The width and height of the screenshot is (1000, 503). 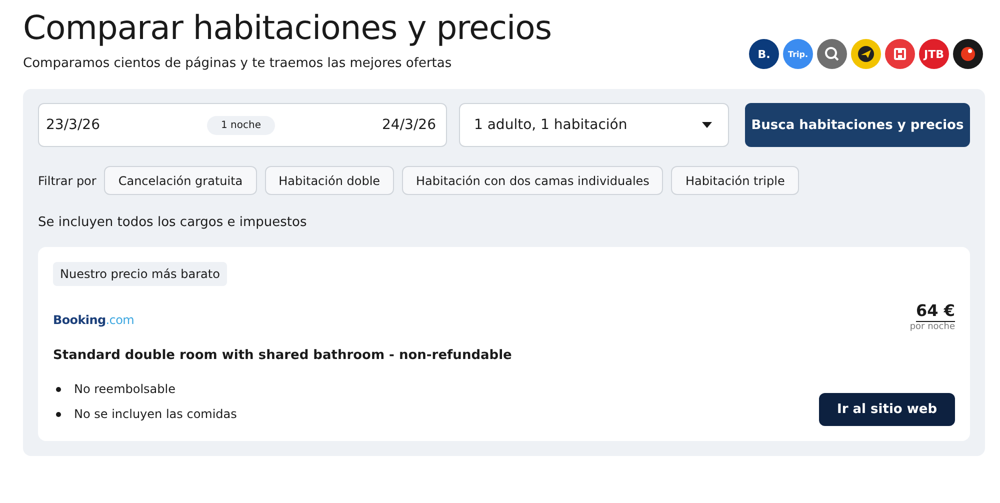 What do you see at coordinates (173, 222) in the screenshot?
I see `taxes-note: Se incluyen todos los cargos e impuestos` at bounding box center [173, 222].